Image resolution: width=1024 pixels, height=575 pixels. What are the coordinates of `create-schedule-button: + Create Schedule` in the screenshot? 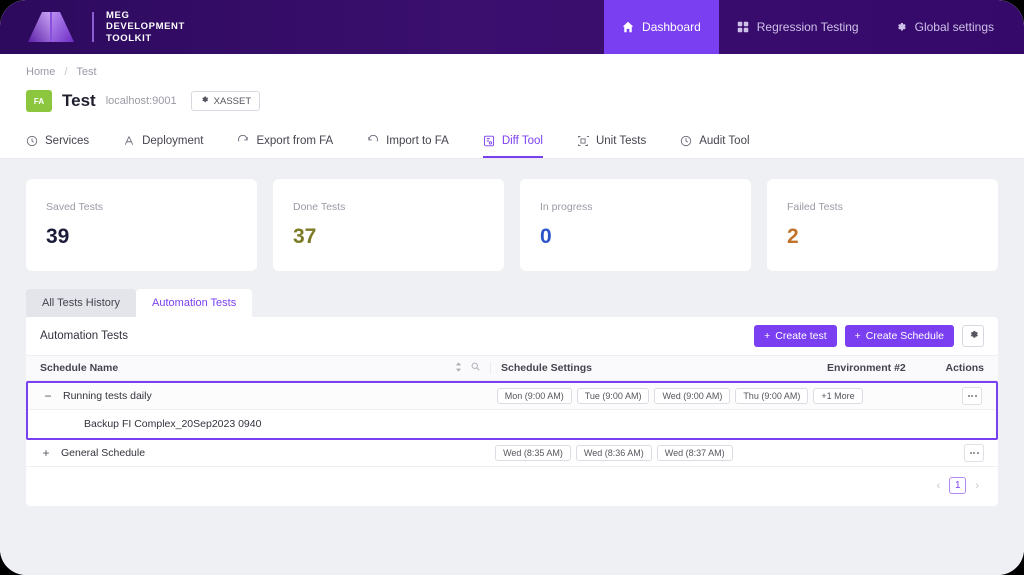 It's located at (899, 336).